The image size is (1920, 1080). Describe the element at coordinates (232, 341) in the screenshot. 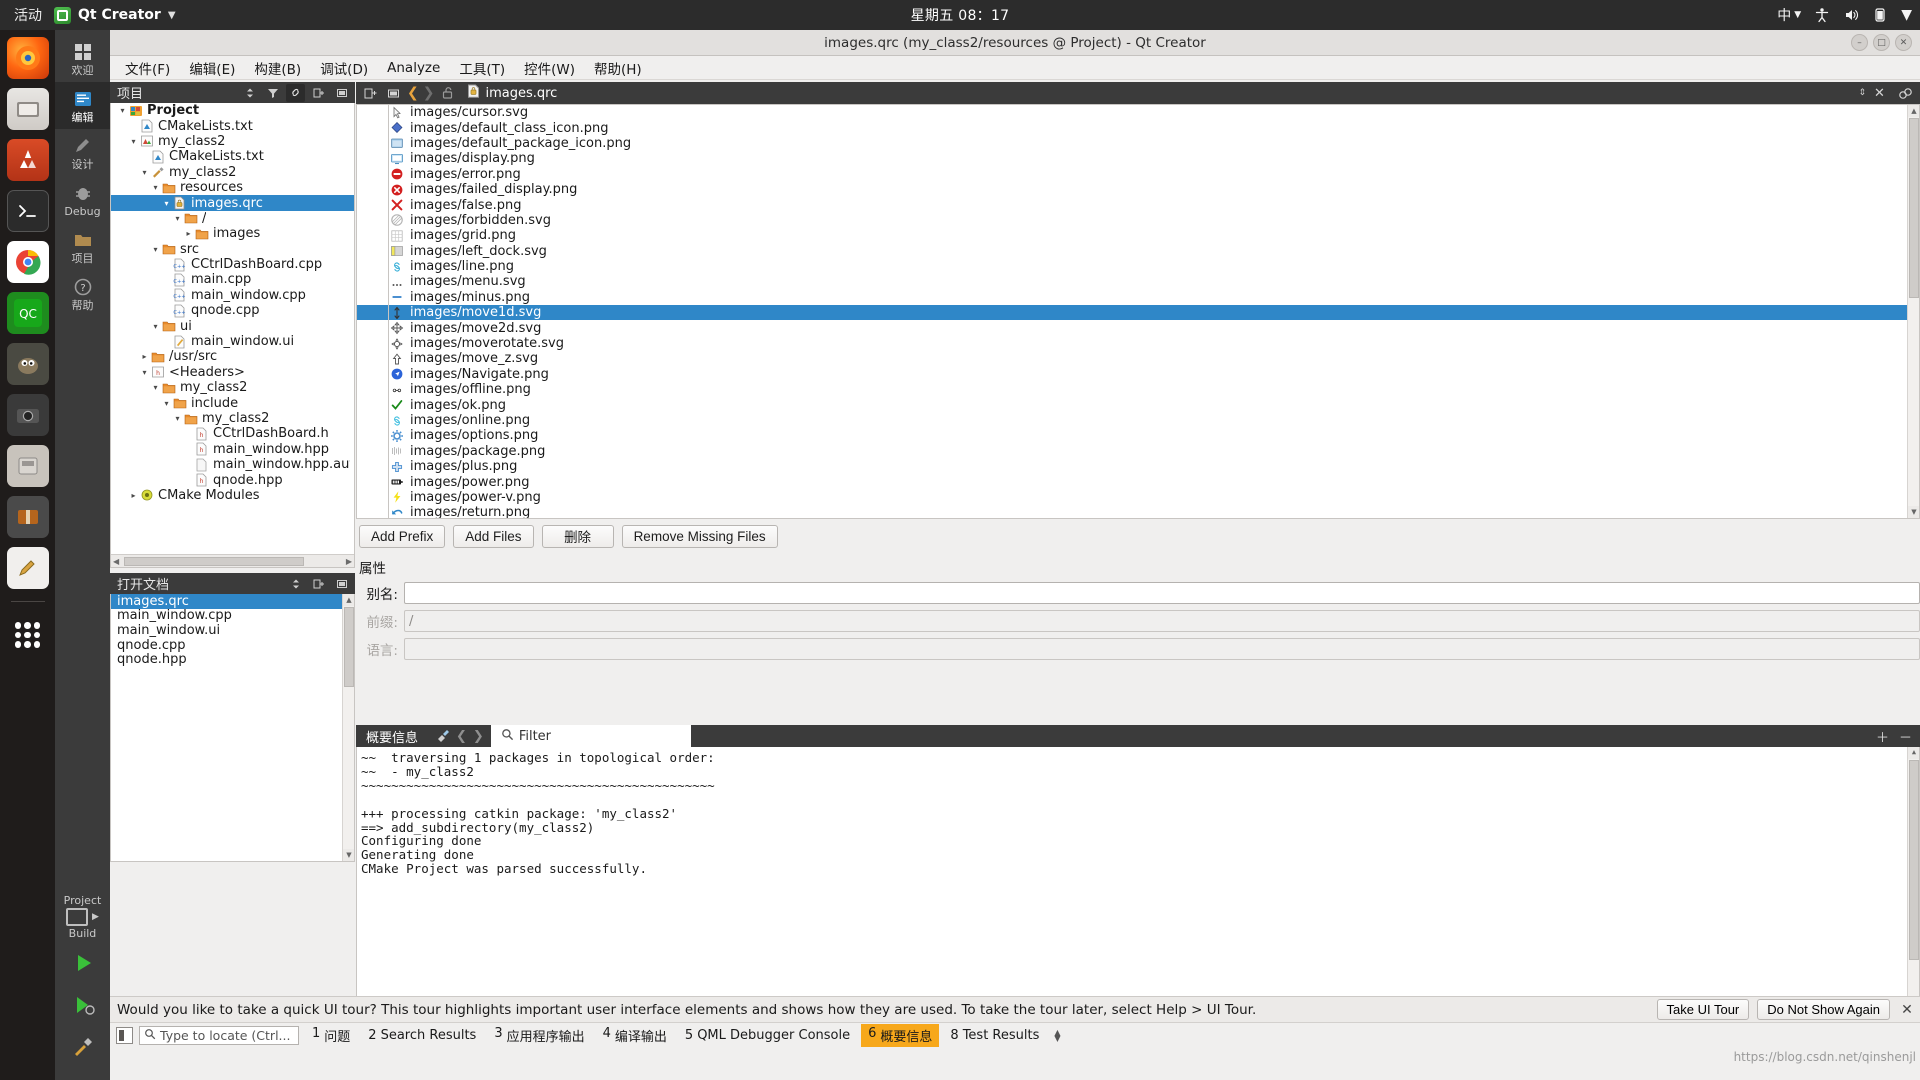

I see `project-tree-item: main_window.ui` at that location.